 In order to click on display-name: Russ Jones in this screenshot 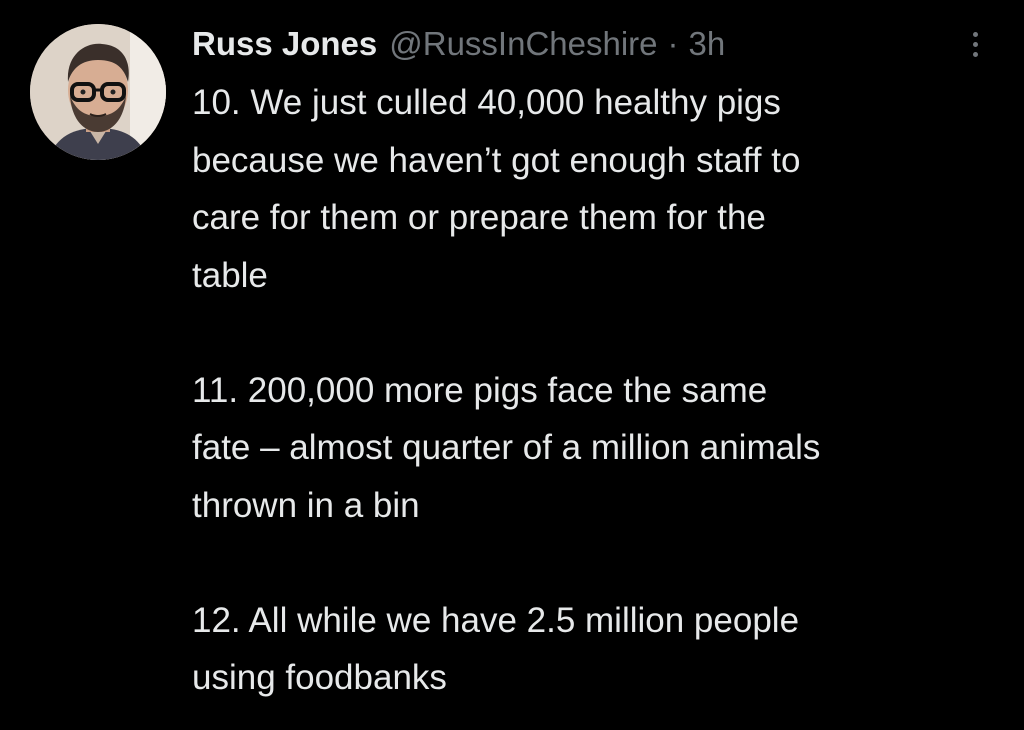, I will do `click(284, 44)`.